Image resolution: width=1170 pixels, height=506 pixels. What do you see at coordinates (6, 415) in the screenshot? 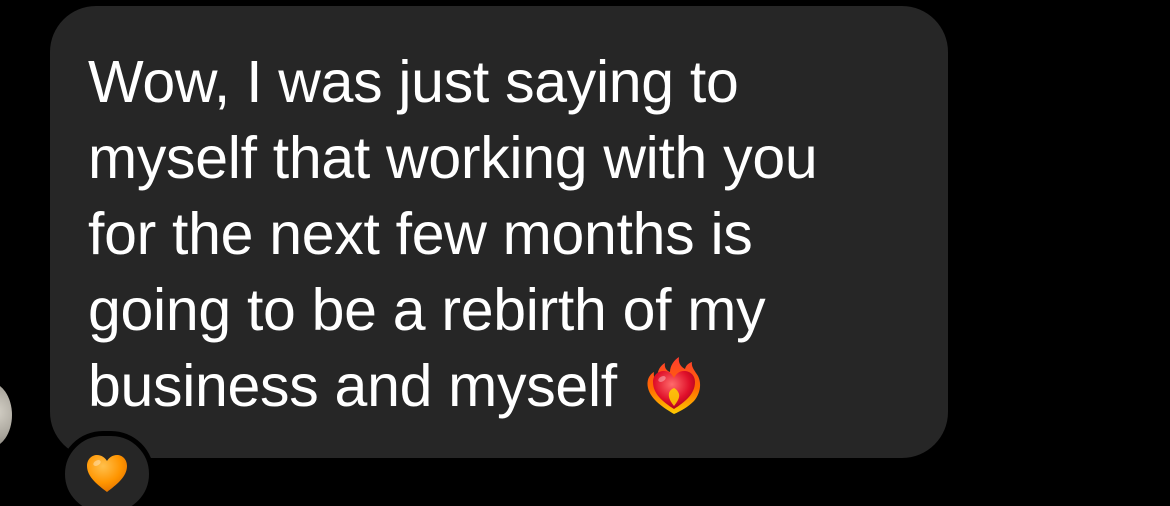
I see `sender-avatar` at bounding box center [6, 415].